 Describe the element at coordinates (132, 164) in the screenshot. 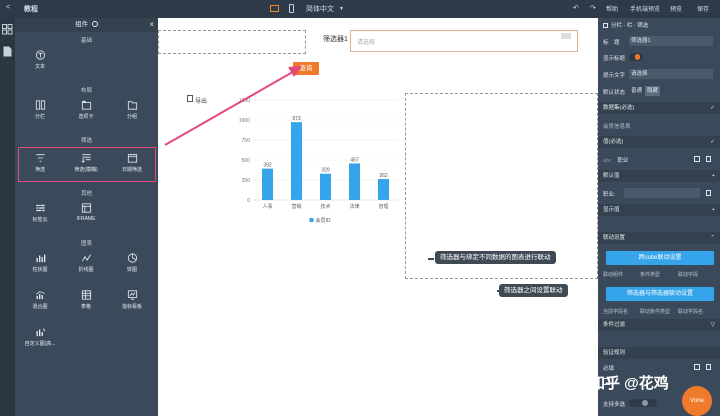

I see `component-date-filter: 日期筛选` at that location.